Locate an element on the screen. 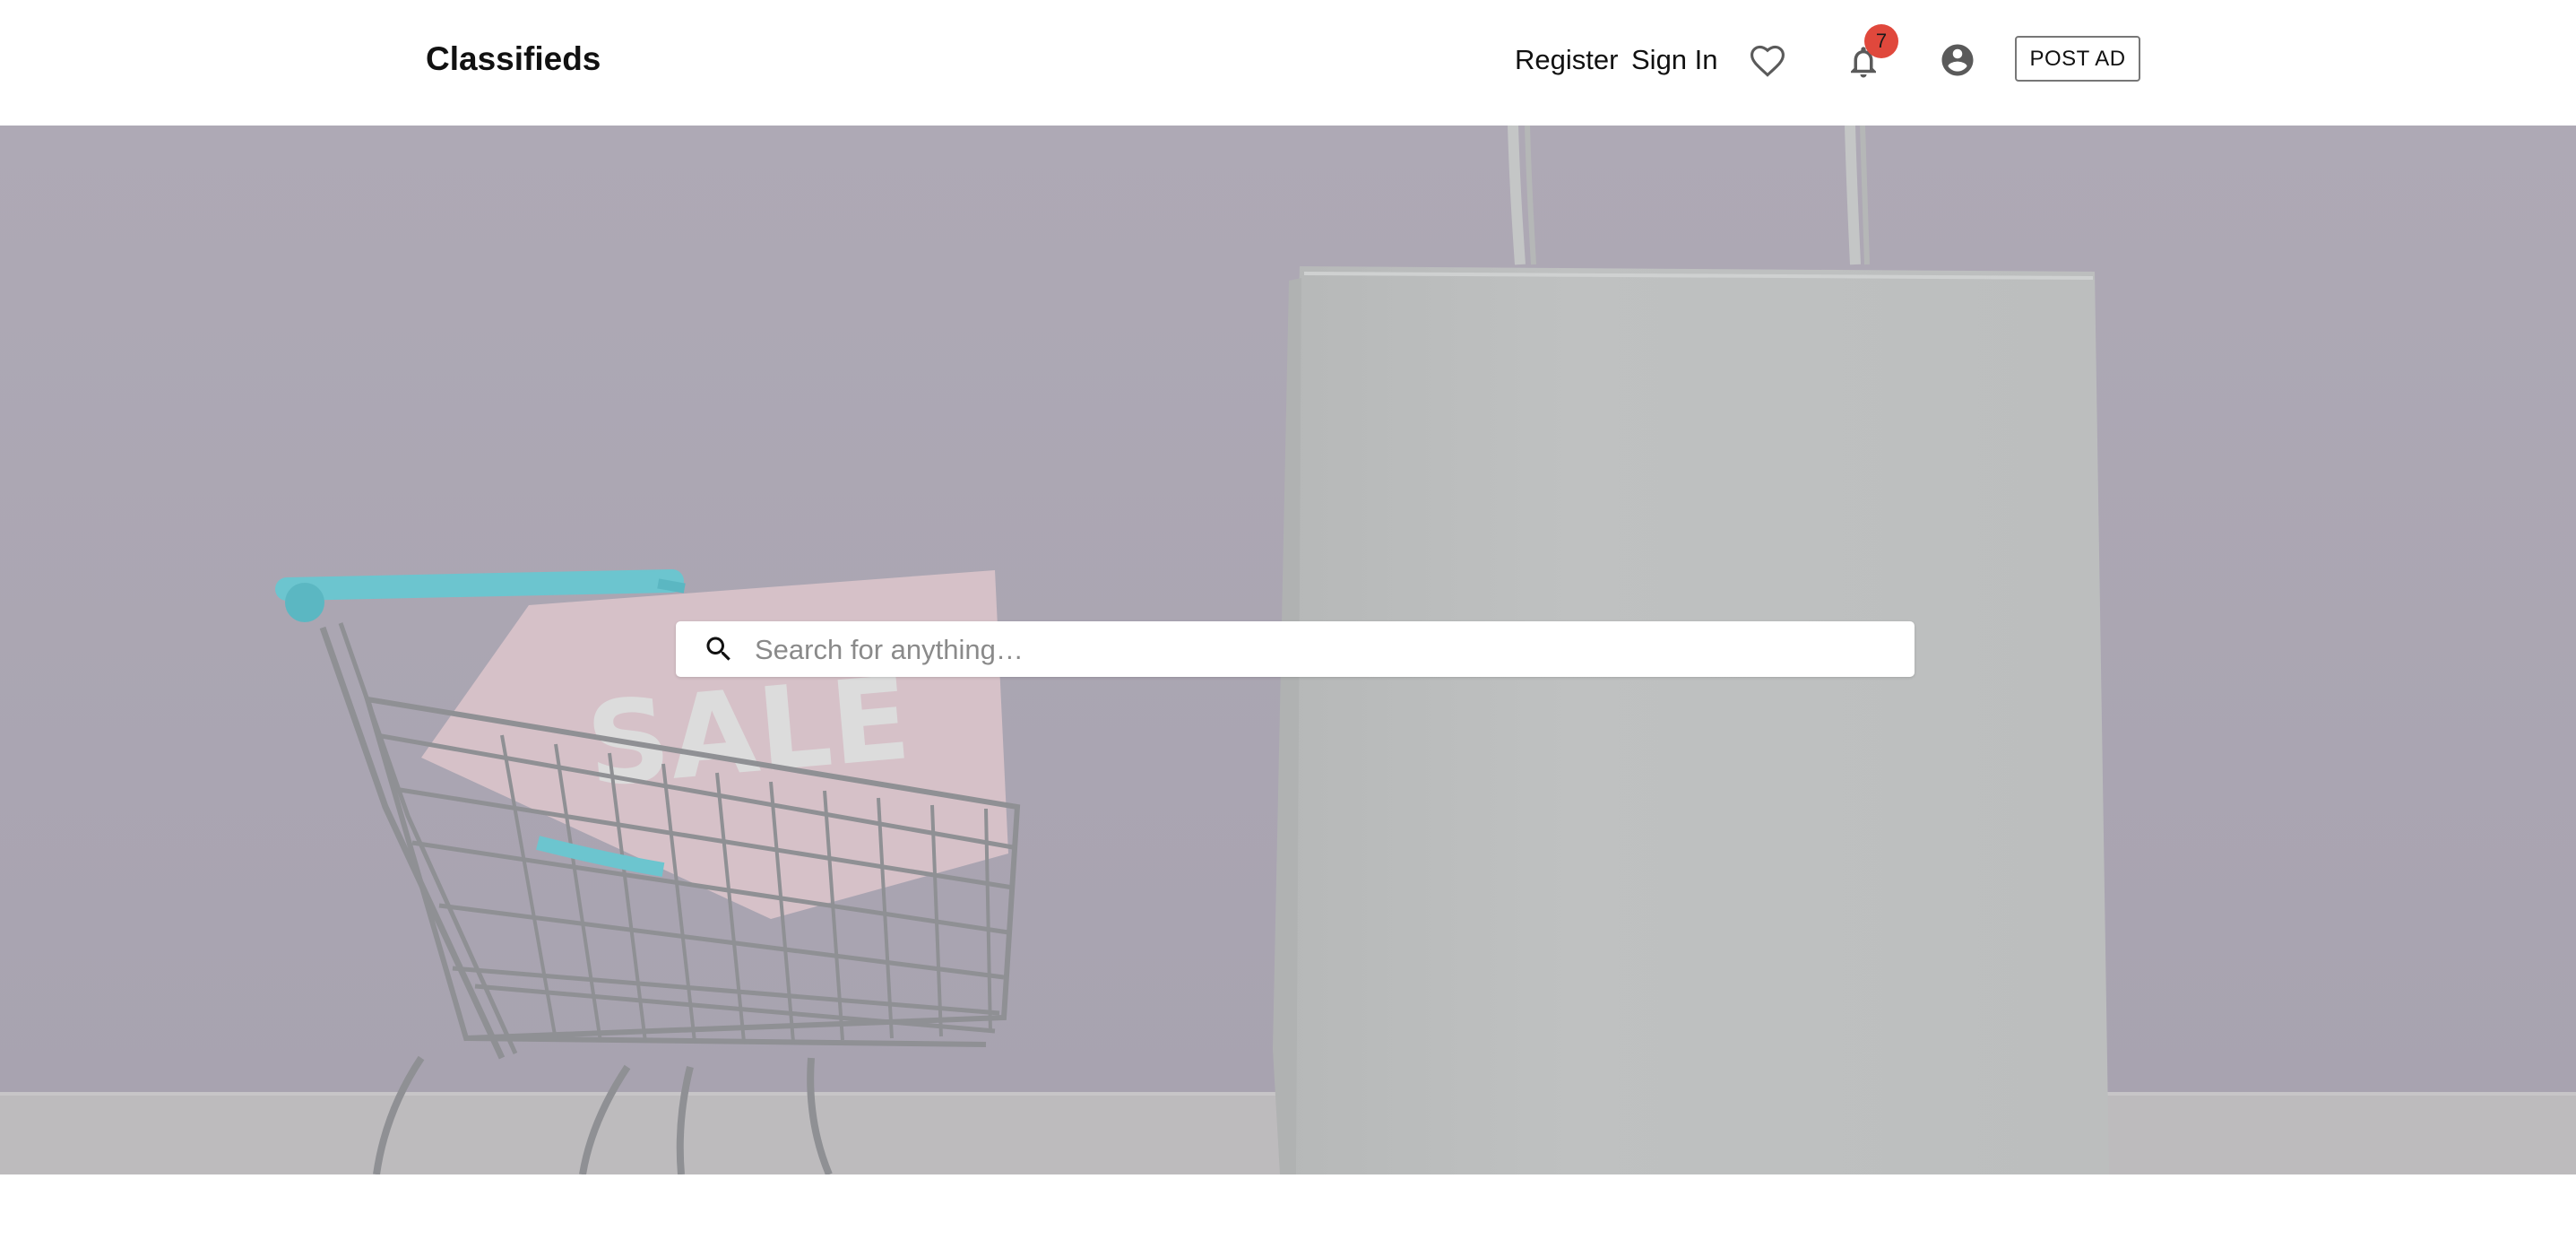  search-bar is located at coordinates (1295, 649).